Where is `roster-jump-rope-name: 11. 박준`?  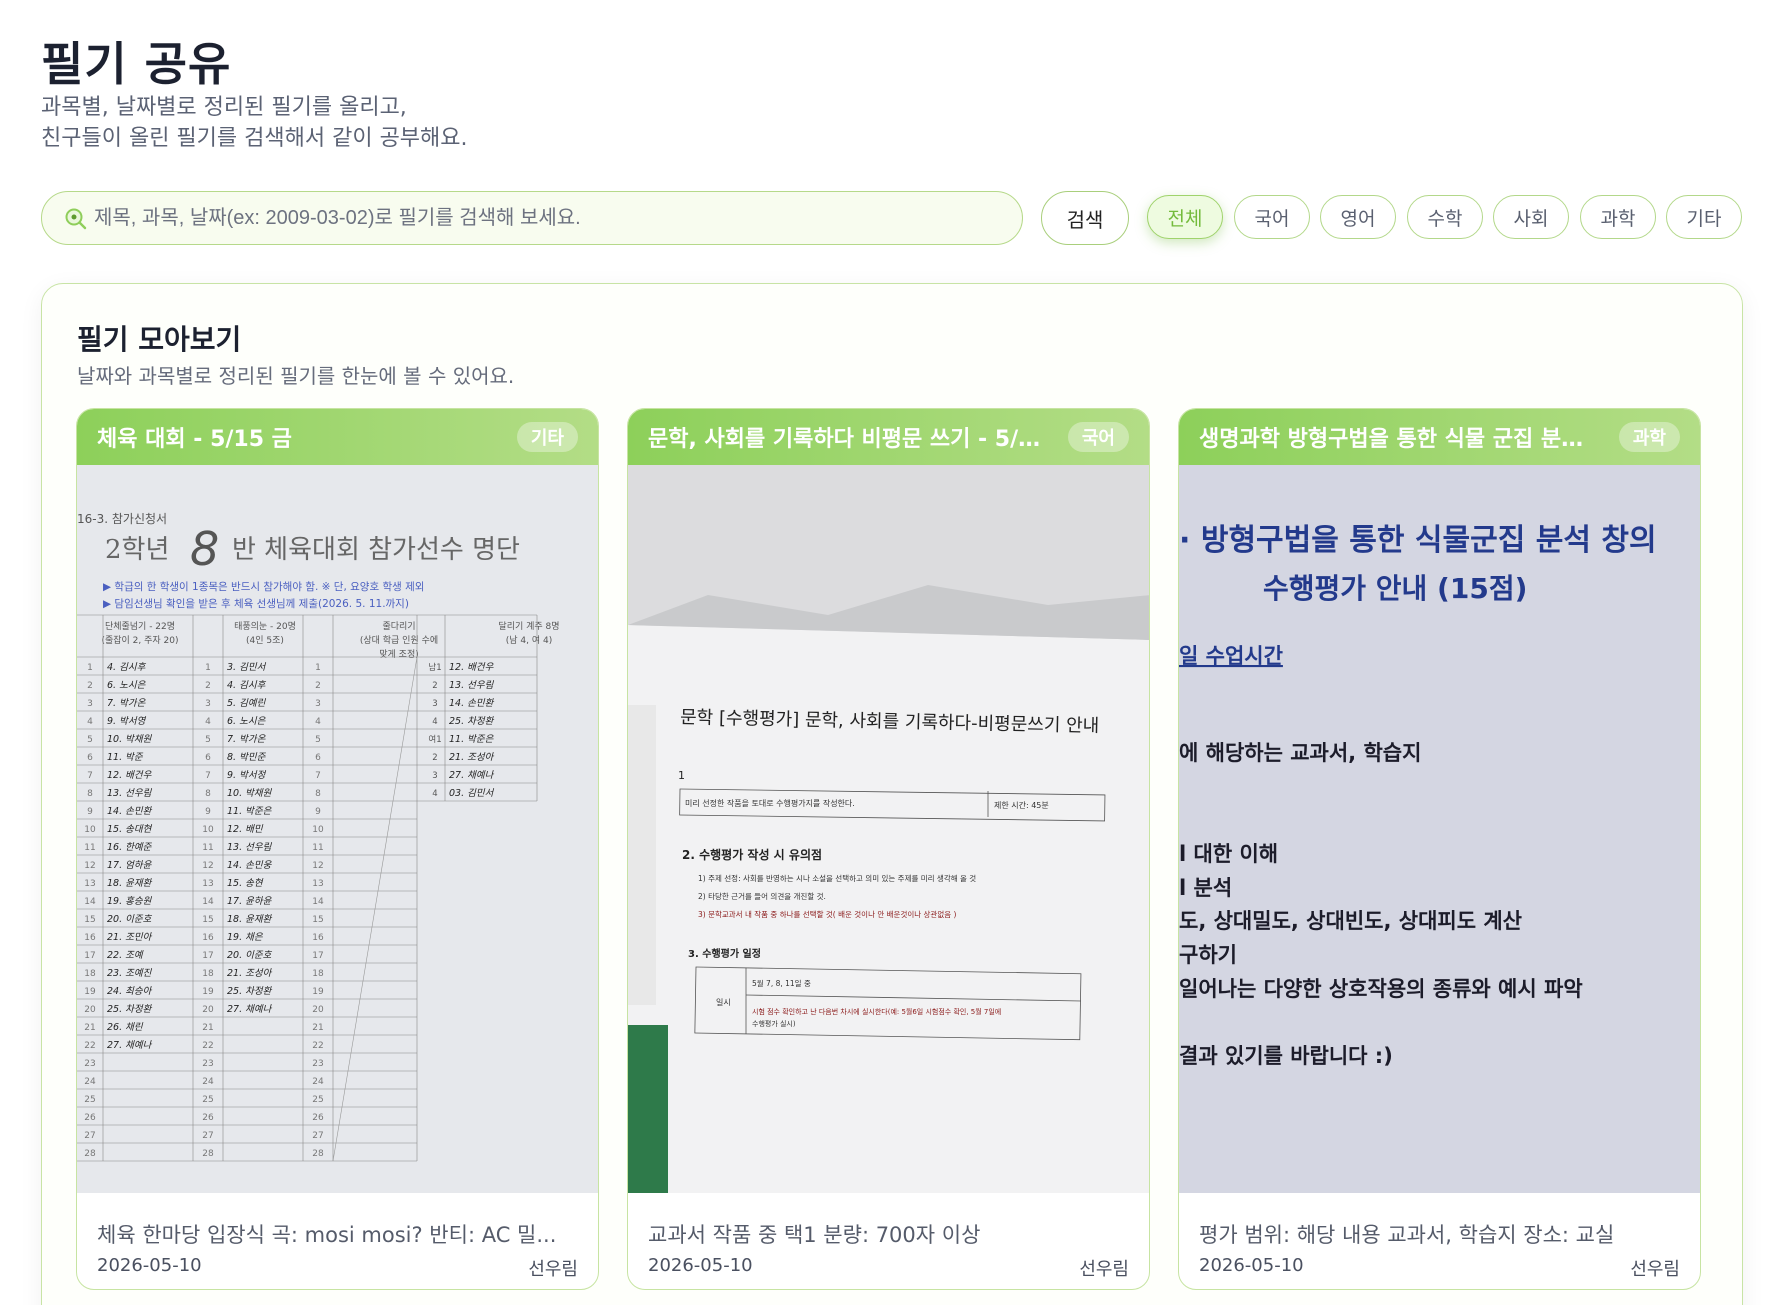 roster-jump-rope-name: 11. 박준 is located at coordinates (125, 757).